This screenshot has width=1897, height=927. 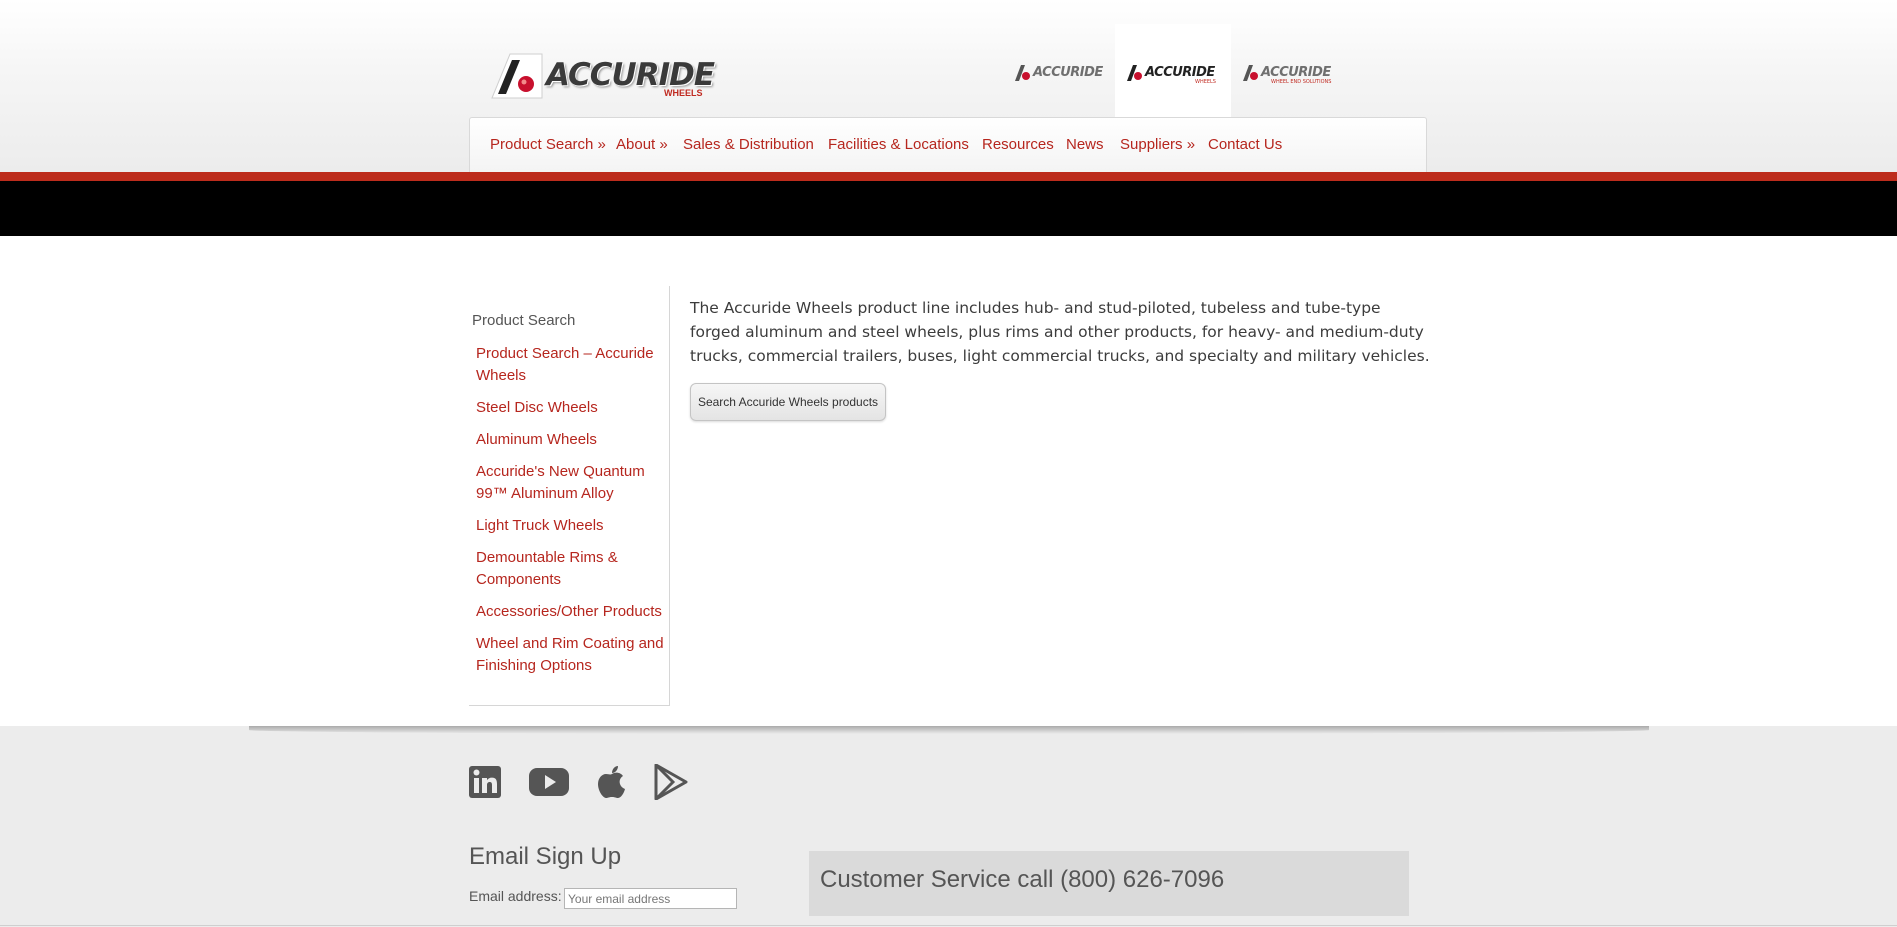 What do you see at coordinates (545, 856) in the screenshot?
I see `email-signup-title: Email Sign Up` at bounding box center [545, 856].